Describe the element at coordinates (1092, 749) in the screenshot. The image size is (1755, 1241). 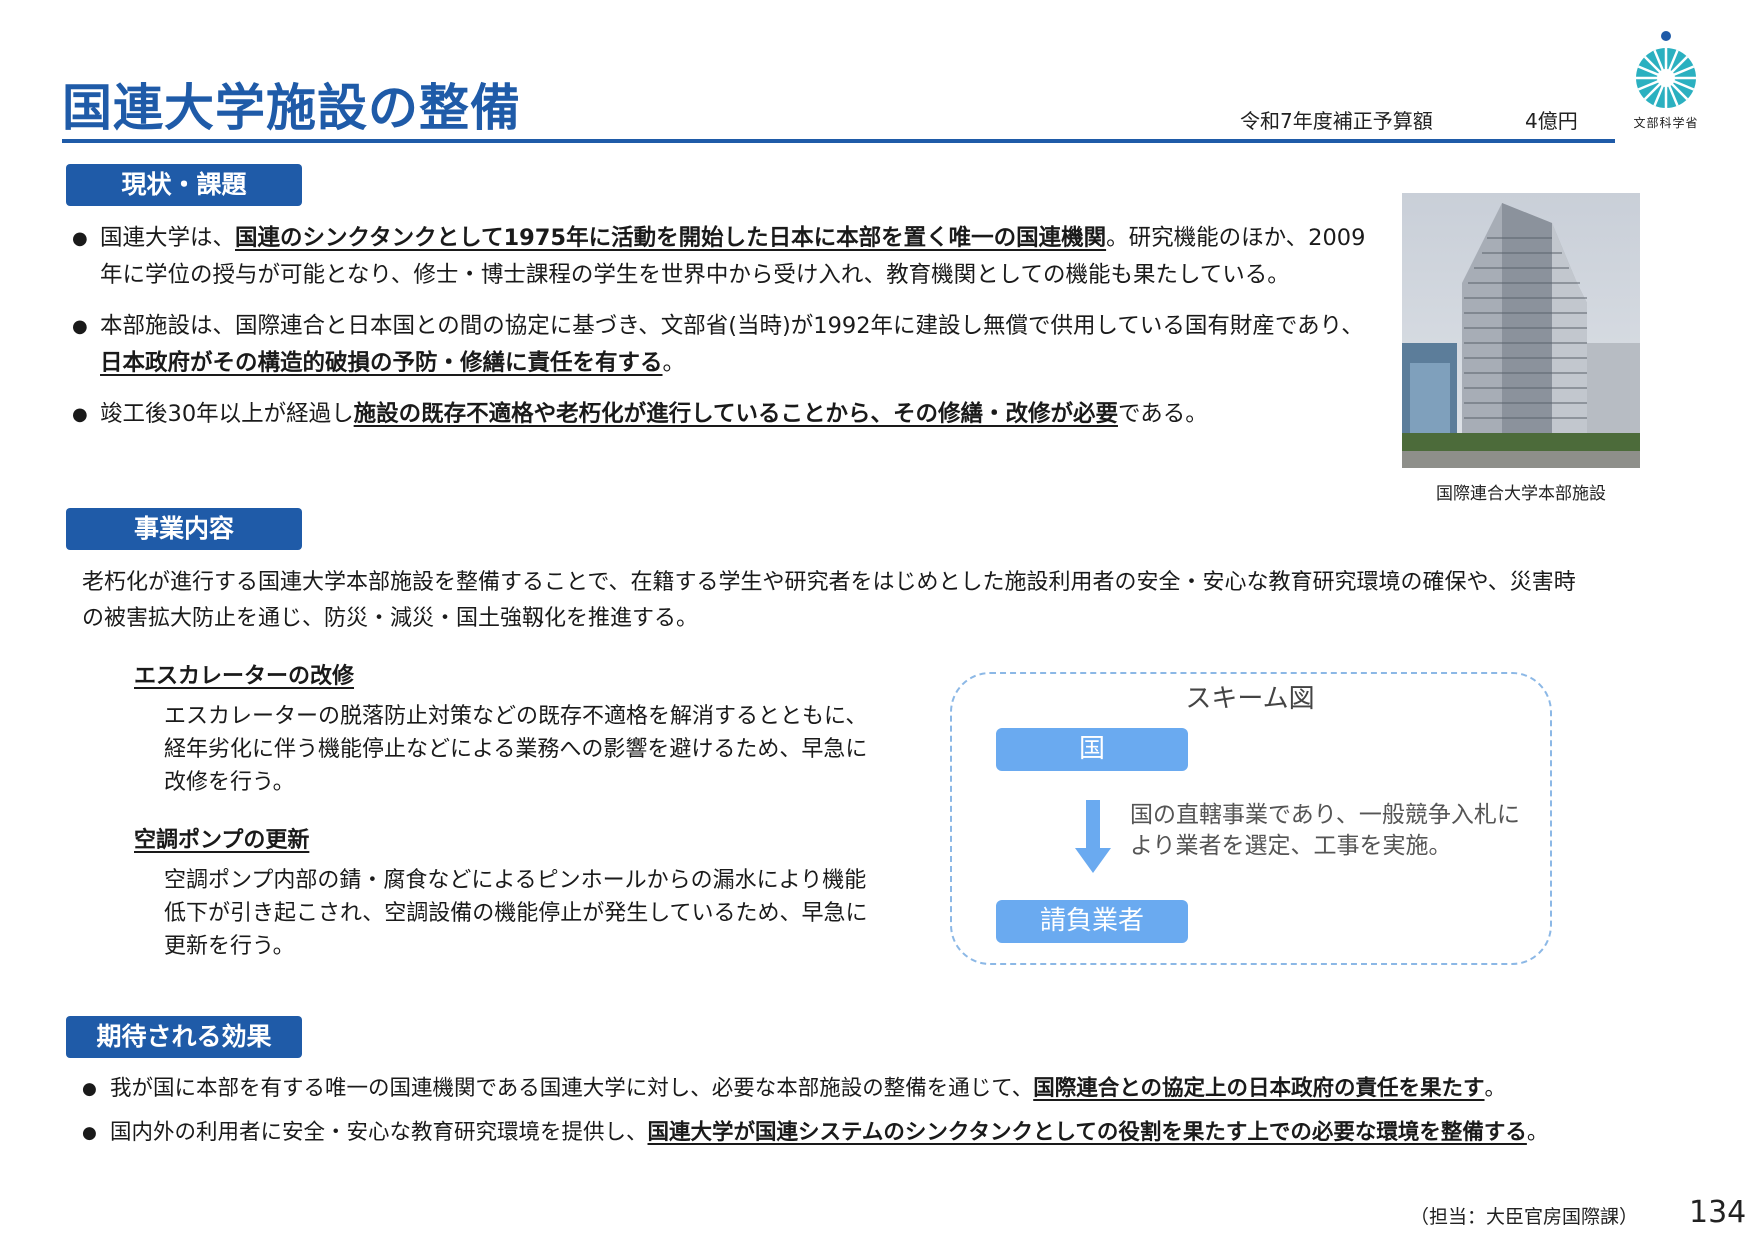
I see `scheme-node-government: 国` at that location.